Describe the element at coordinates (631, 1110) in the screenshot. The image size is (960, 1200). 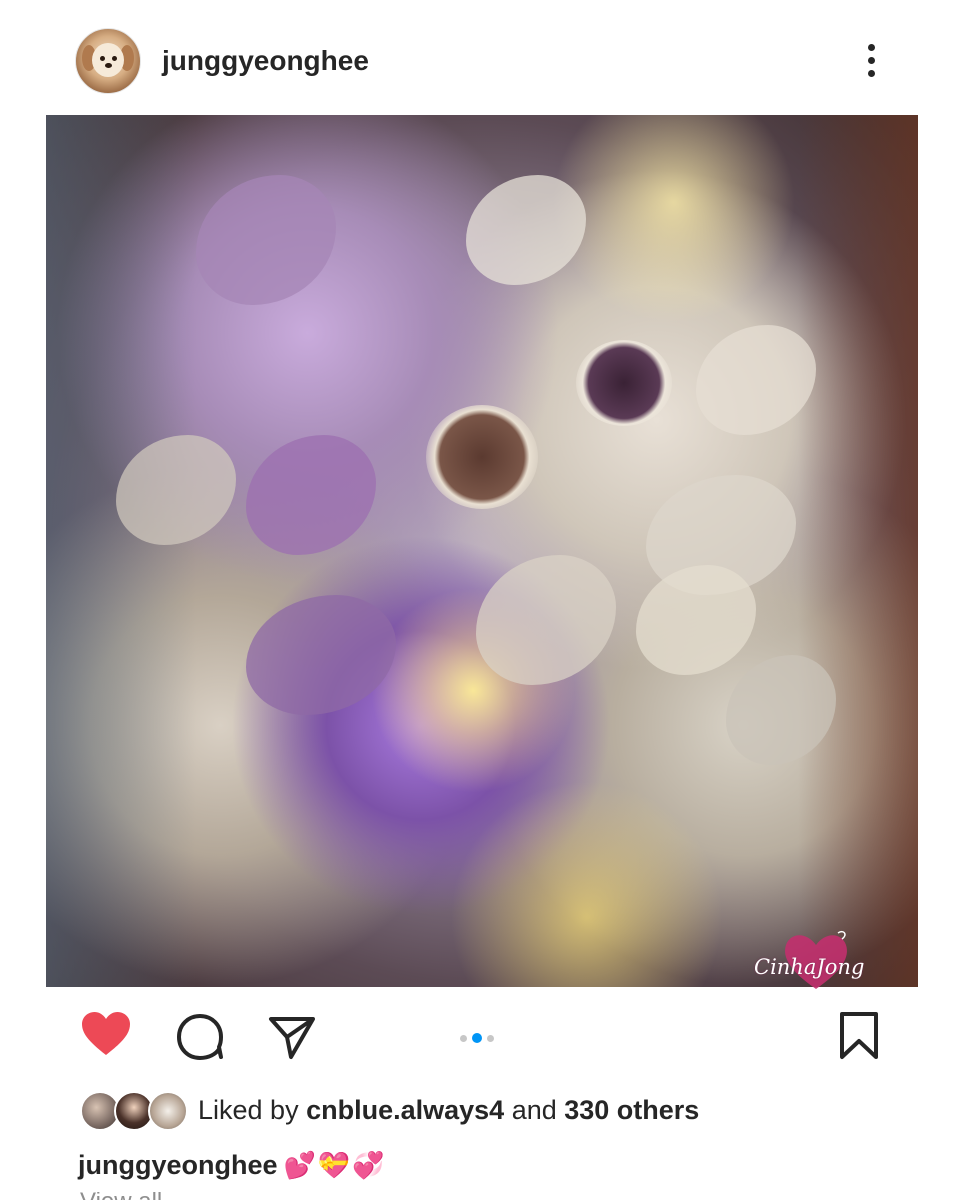
I see `likes-count: 330 others` at that location.